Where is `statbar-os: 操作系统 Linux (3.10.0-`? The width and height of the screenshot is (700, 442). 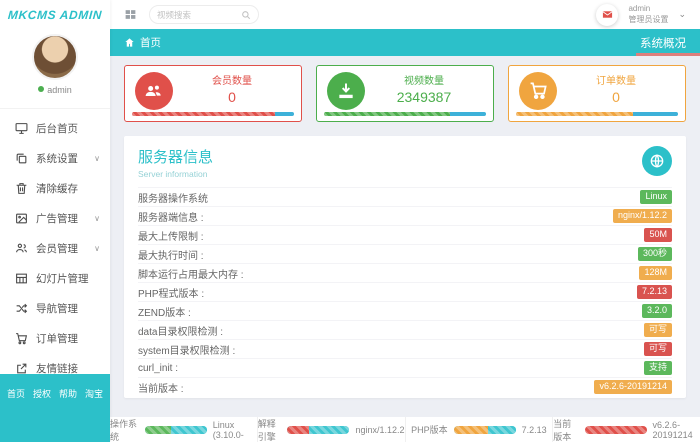
statbar-os: 操作系统 Linux (3.10.0- is located at coordinates (183, 429).